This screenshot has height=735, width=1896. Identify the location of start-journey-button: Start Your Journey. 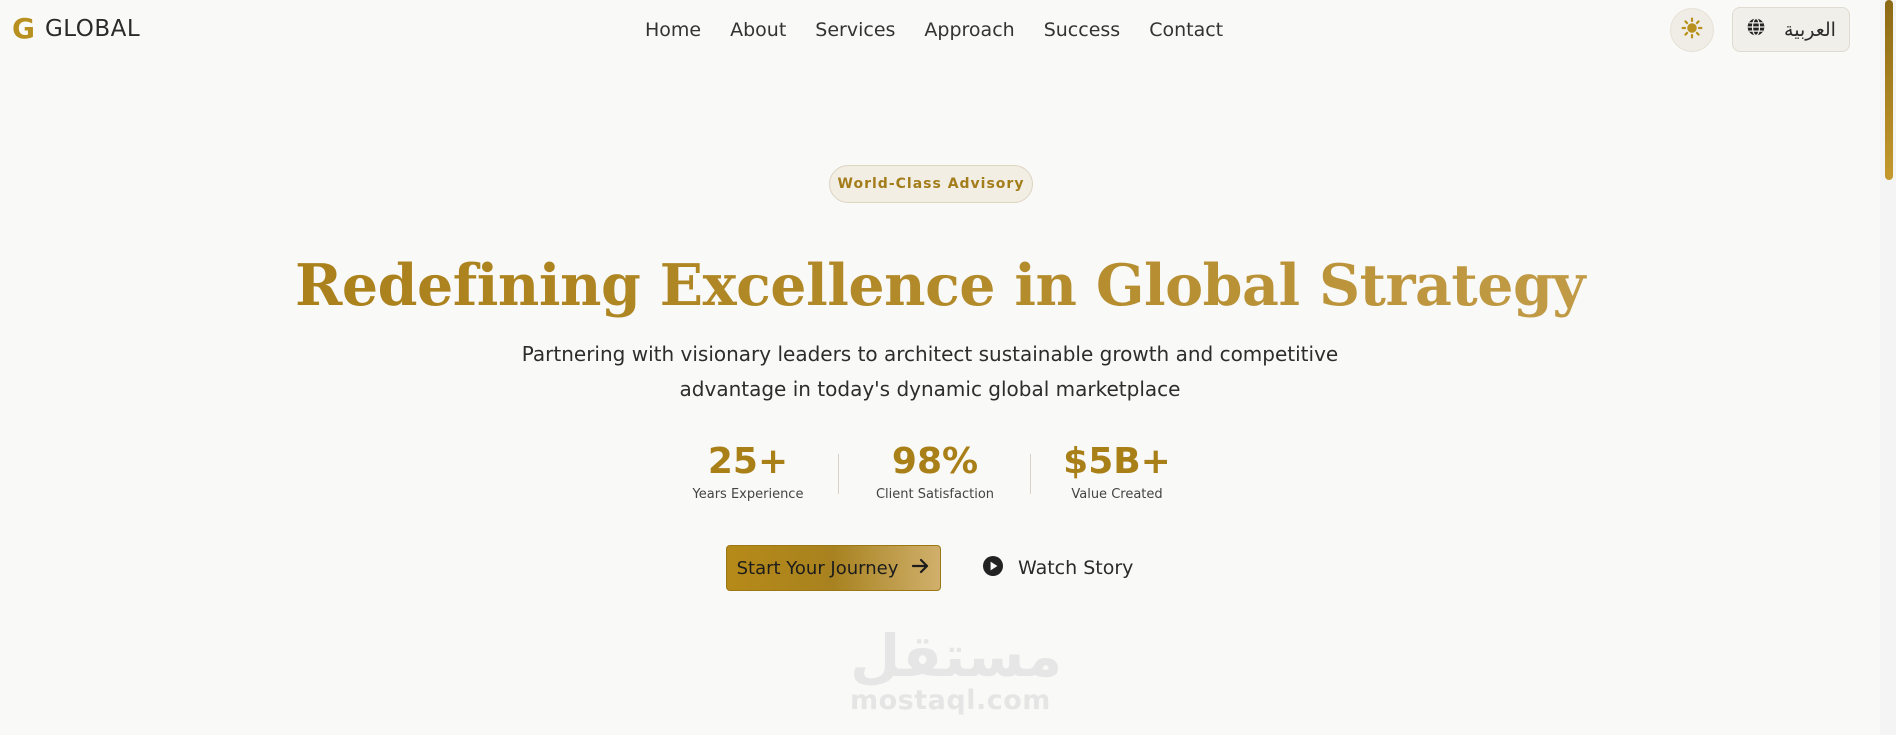
(833, 568).